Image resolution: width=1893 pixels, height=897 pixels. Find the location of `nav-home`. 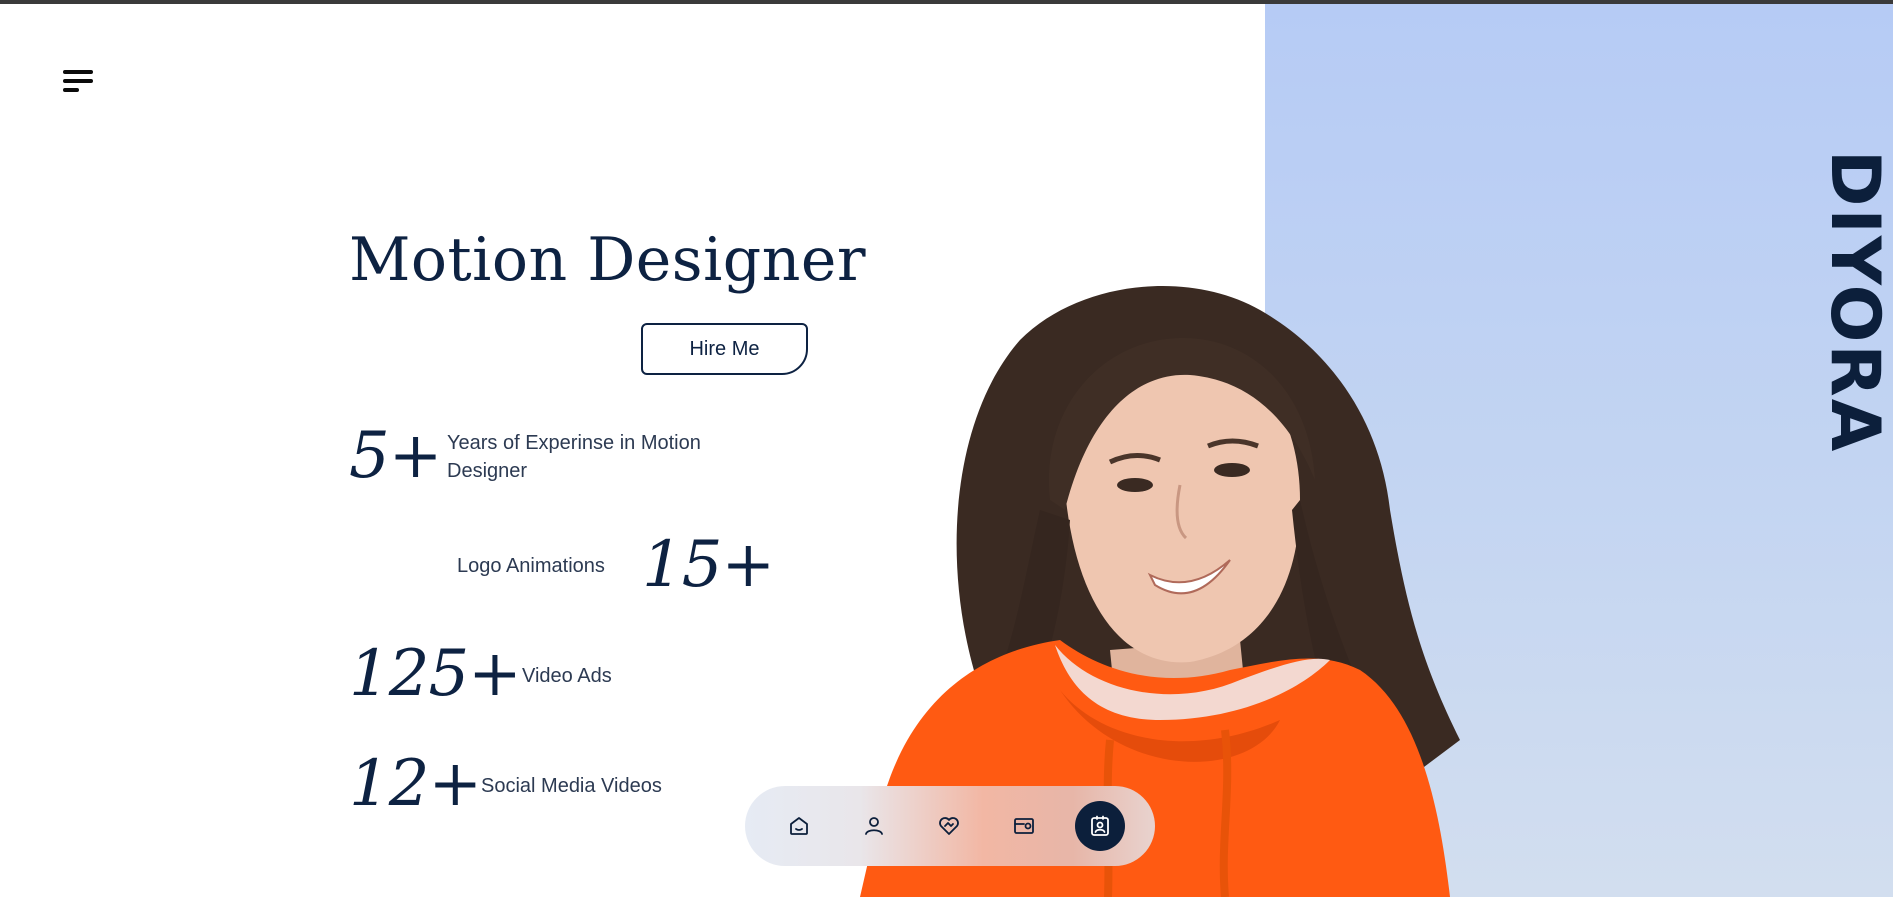

nav-home is located at coordinates (799, 826).